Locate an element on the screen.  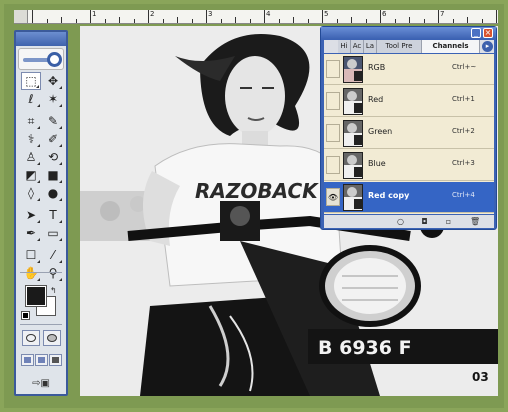
ruler-label: 6 is located at coordinates (384, 14).